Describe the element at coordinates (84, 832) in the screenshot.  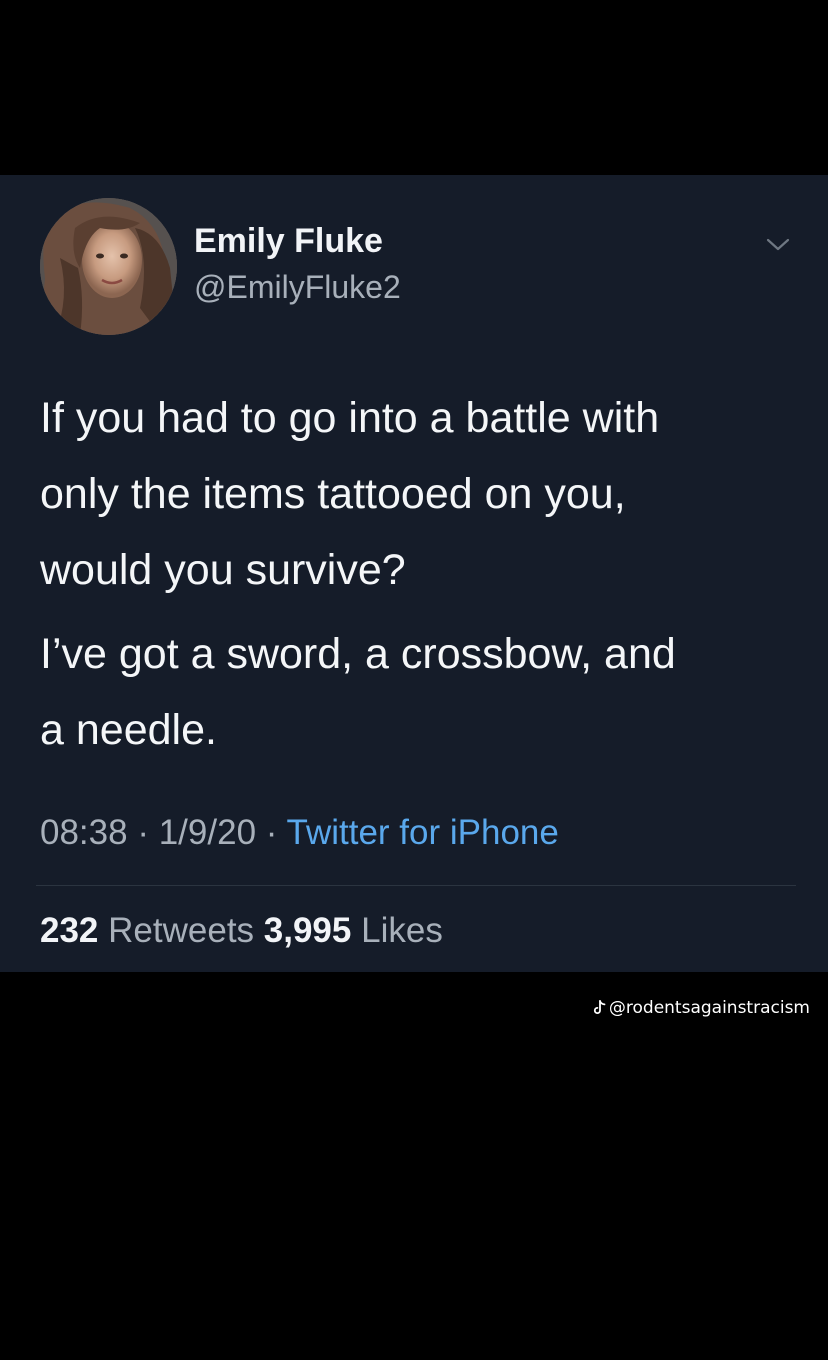
I see `tweet-time: 08:38` at that location.